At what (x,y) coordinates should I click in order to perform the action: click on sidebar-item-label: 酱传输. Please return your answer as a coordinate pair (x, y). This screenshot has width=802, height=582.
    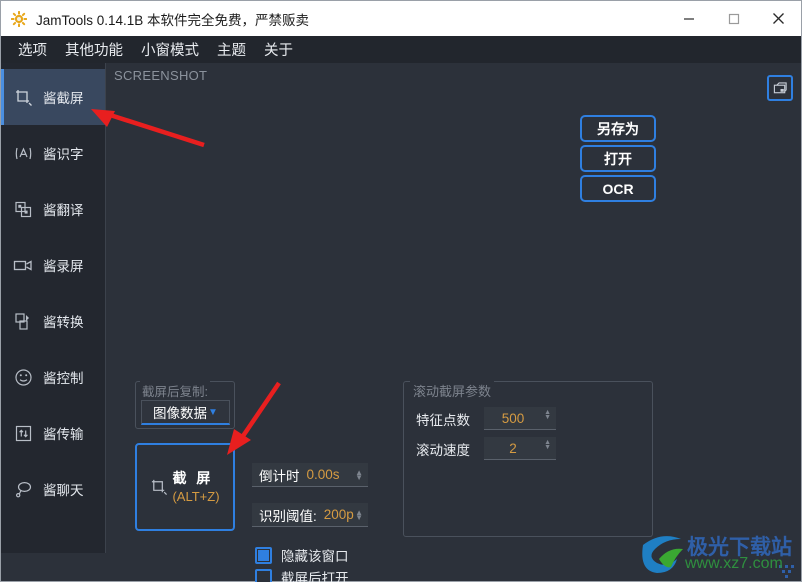
    Looking at the image, I should click on (63, 434).